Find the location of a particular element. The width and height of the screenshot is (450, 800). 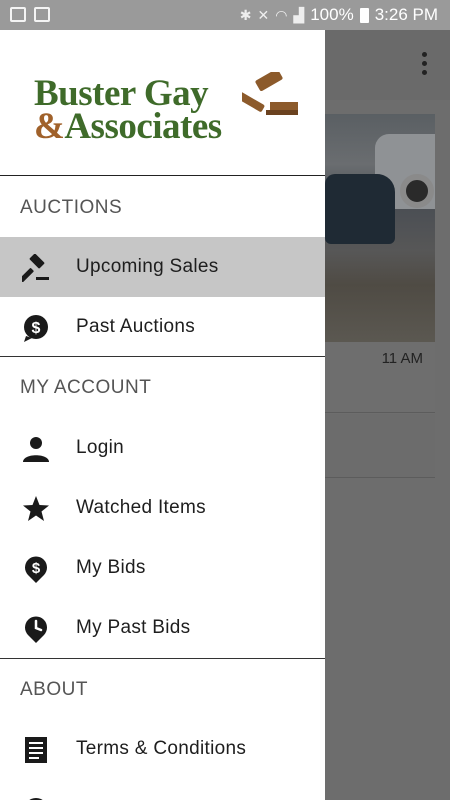

wifi-icon: ◠ is located at coordinates (281, 14).